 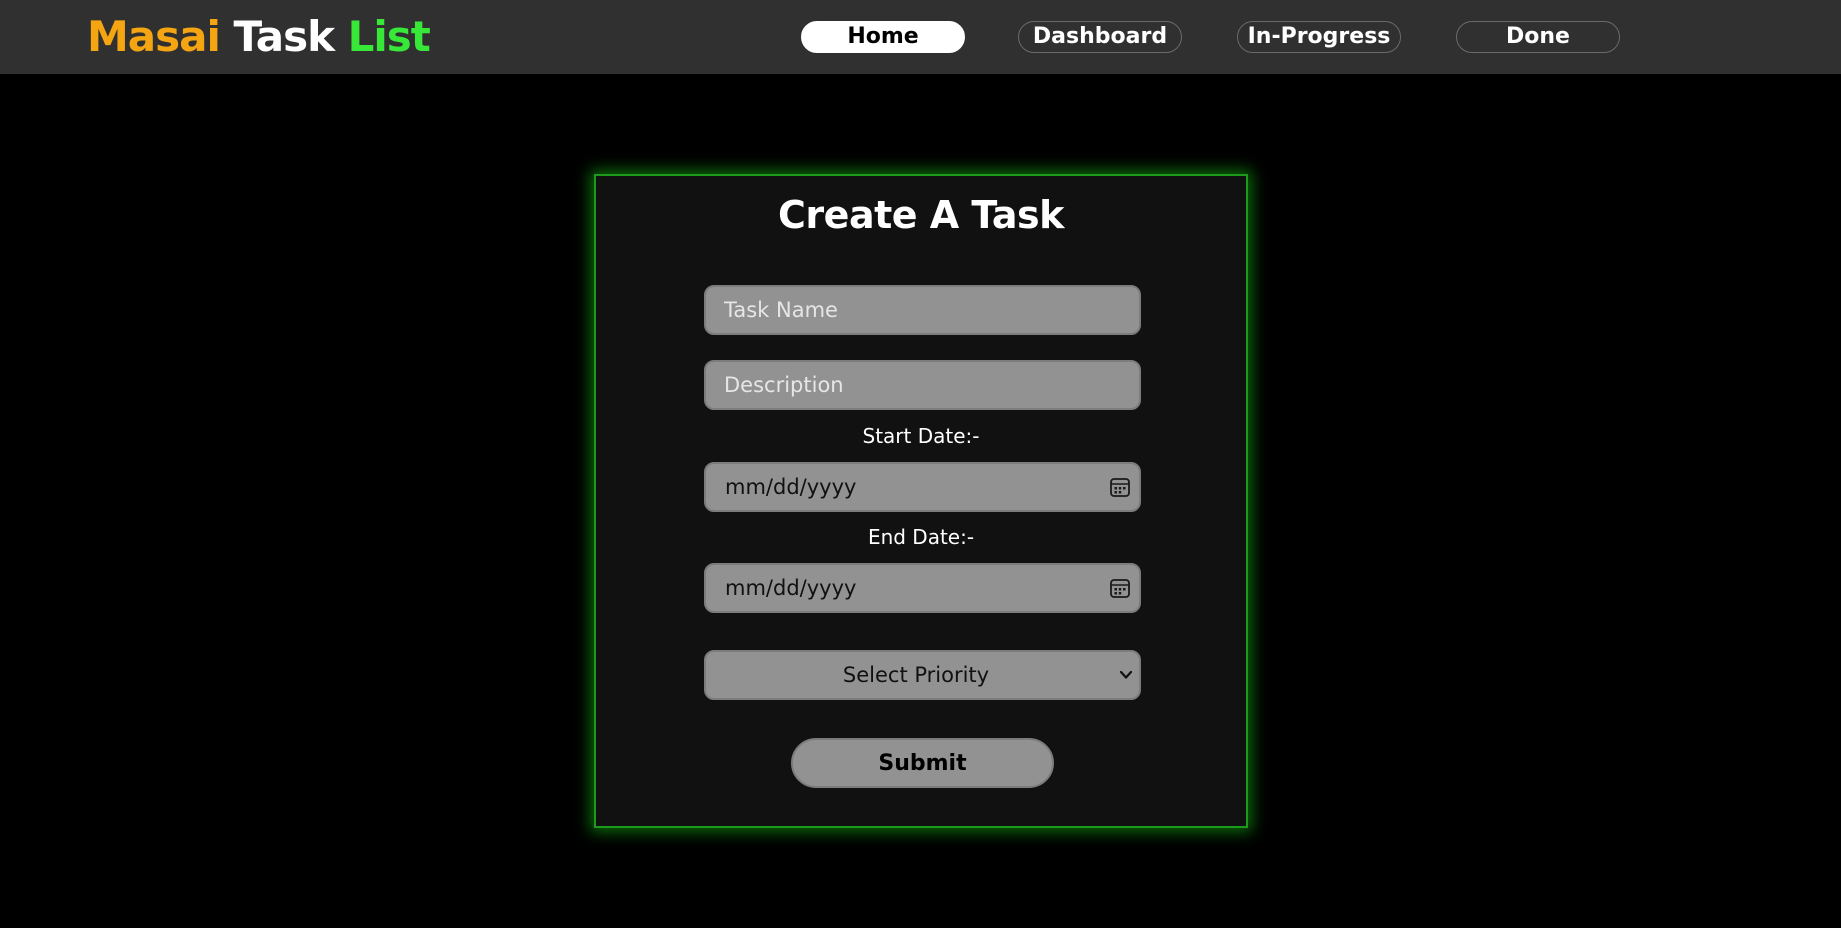 What do you see at coordinates (922, 487) in the screenshot?
I see `start-date-input: mm/dd/yyyy` at bounding box center [922, 487].